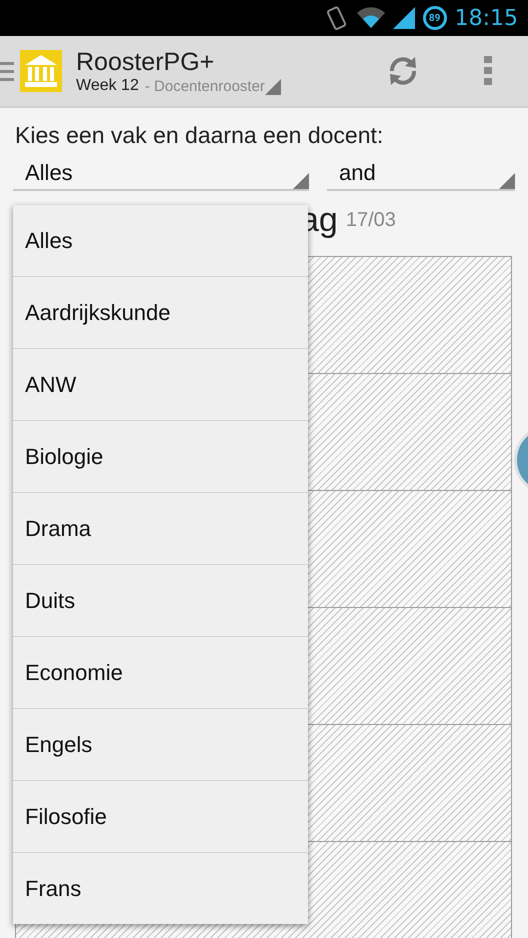  What do you see at coordinates (336, 18) in the screenshot?
I see `vibrate-icon` at bounding box center [336, 18].